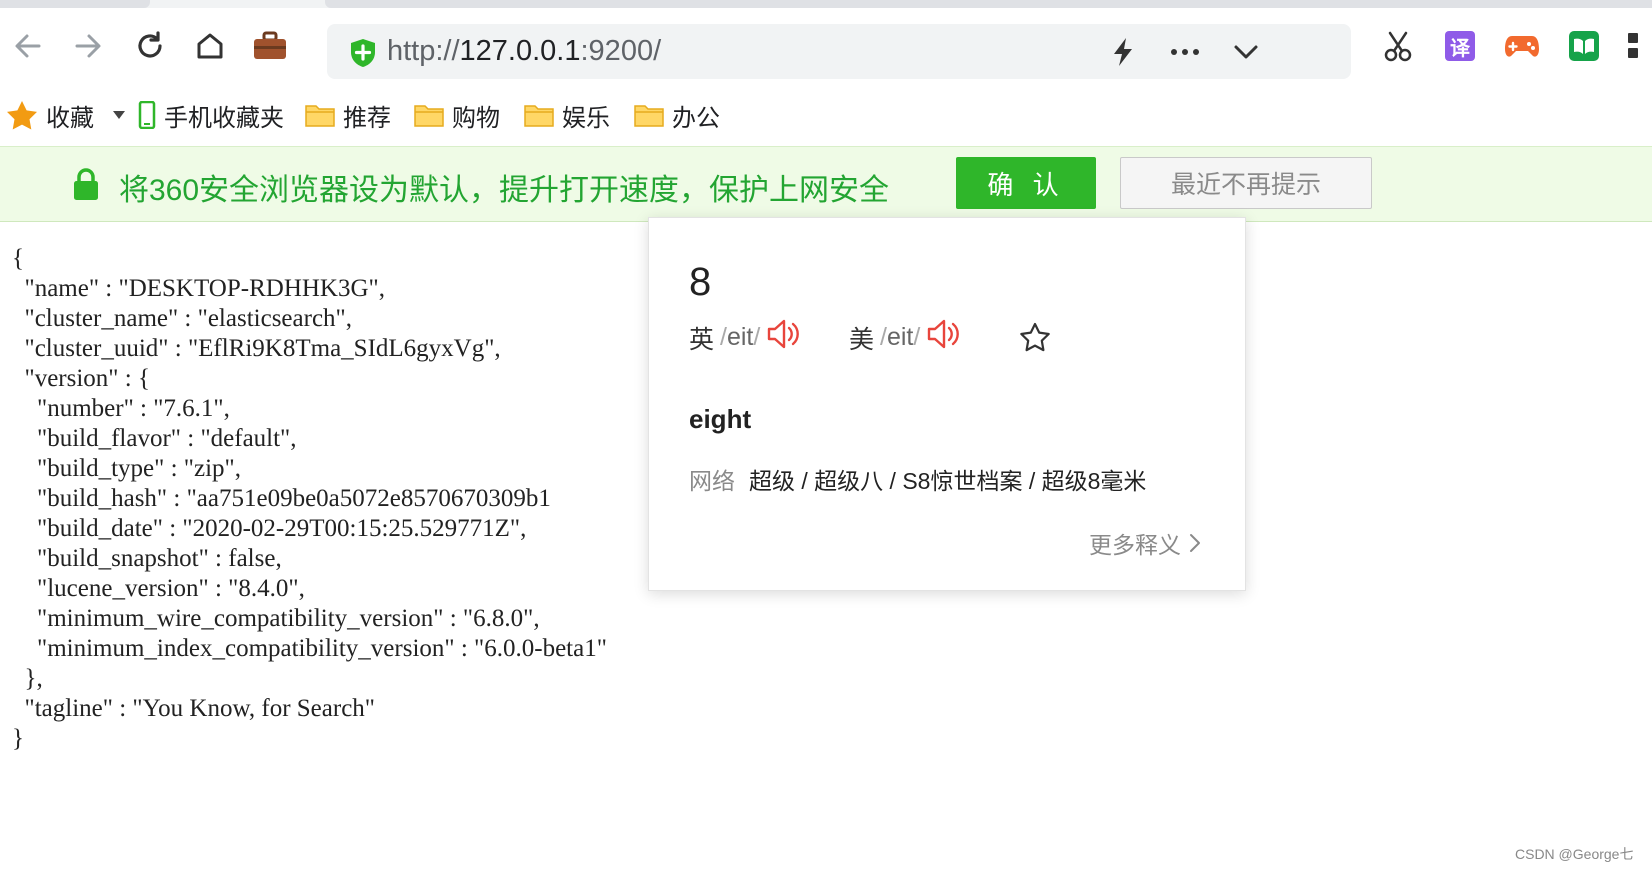 Image resolution: width=1652 pixels, height=869 pixels. Describe the element at coordinates (147, 115) in the screenshot. I see `phone-icon` at that location.